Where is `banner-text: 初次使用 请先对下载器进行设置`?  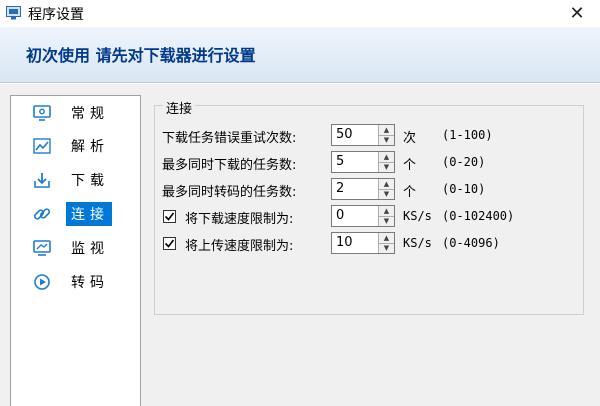
banner-text: 初次使用 请先对下载器进行设置 is located at coordinates (141, 55).